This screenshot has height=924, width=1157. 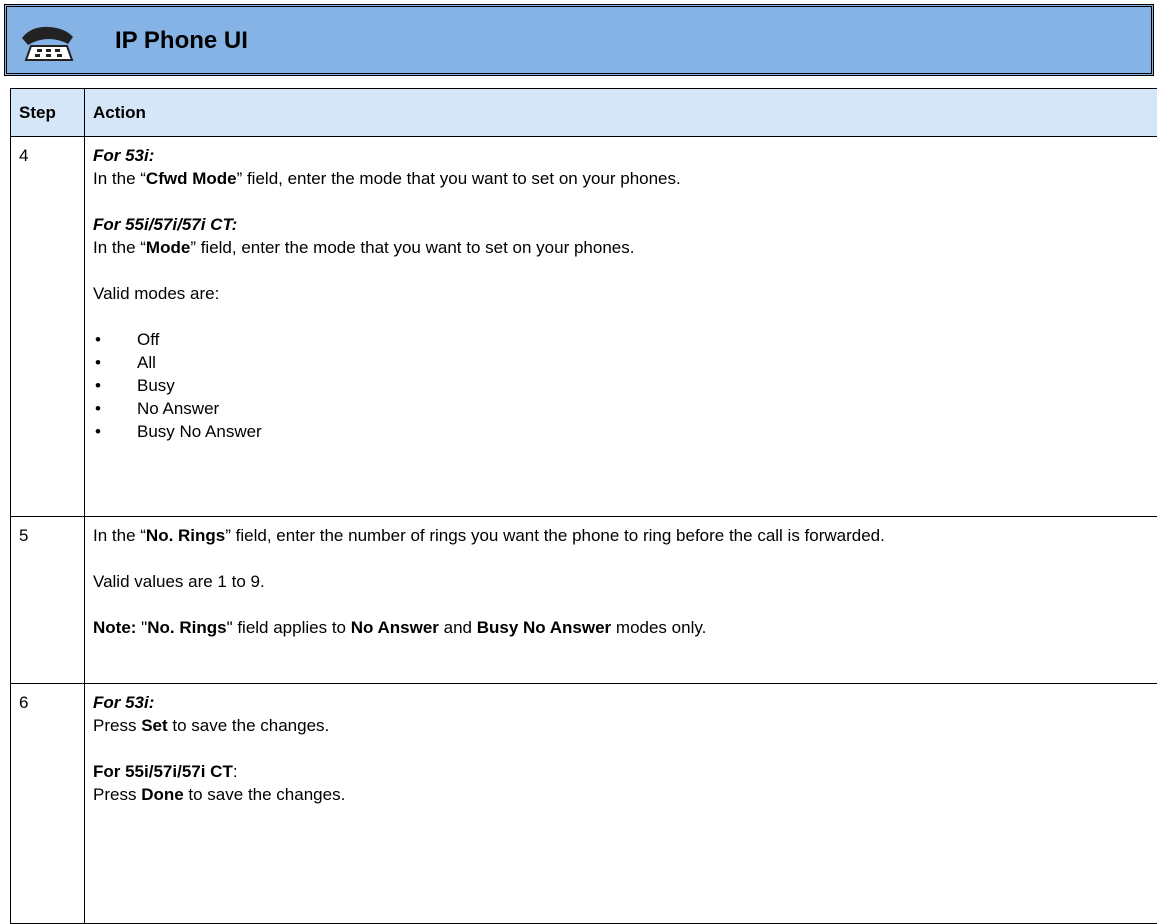 I want to click on field-name: Mode, so click(x=168, y=247).